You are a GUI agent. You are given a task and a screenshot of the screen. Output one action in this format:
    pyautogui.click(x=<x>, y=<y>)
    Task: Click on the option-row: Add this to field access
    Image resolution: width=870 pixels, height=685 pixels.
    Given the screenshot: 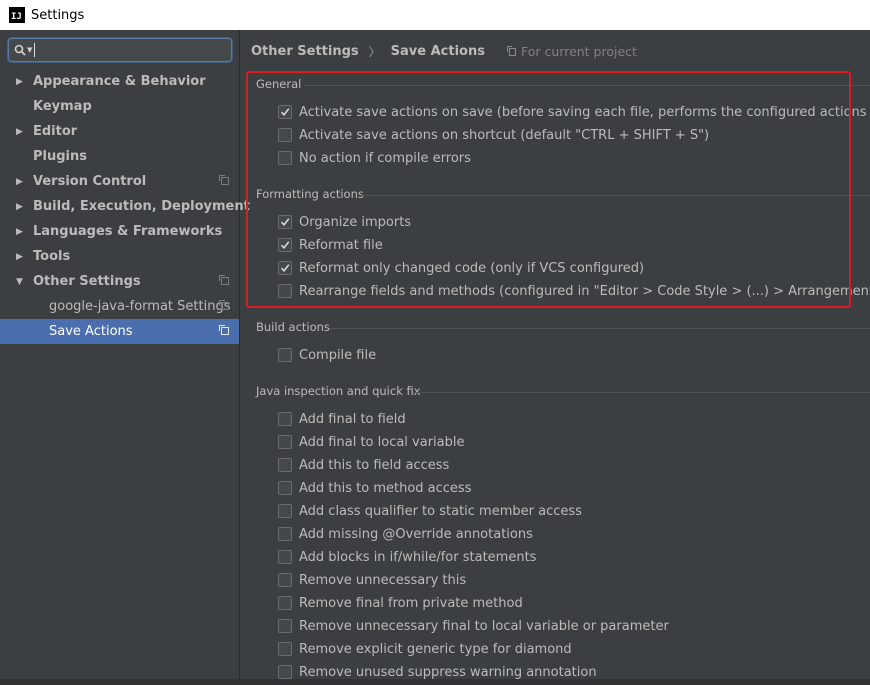 What is the action you would take?
    pyautogui.click(x=363, y=465)
    